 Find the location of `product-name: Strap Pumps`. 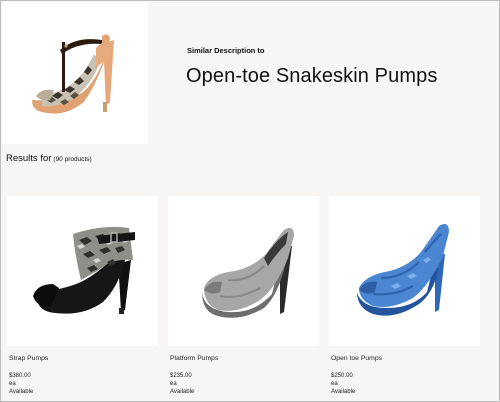

product-name: Strap Pumps is located at coordinates (83, 358).